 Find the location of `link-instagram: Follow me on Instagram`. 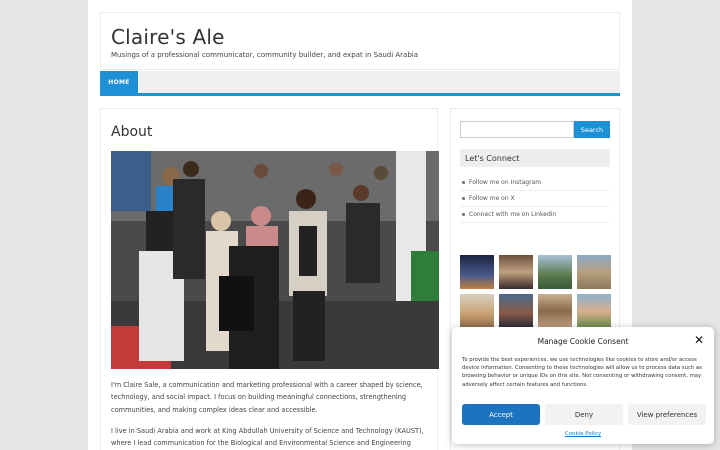

link-instagram: Follow me on Instagram is located at coordinates (535, 183).